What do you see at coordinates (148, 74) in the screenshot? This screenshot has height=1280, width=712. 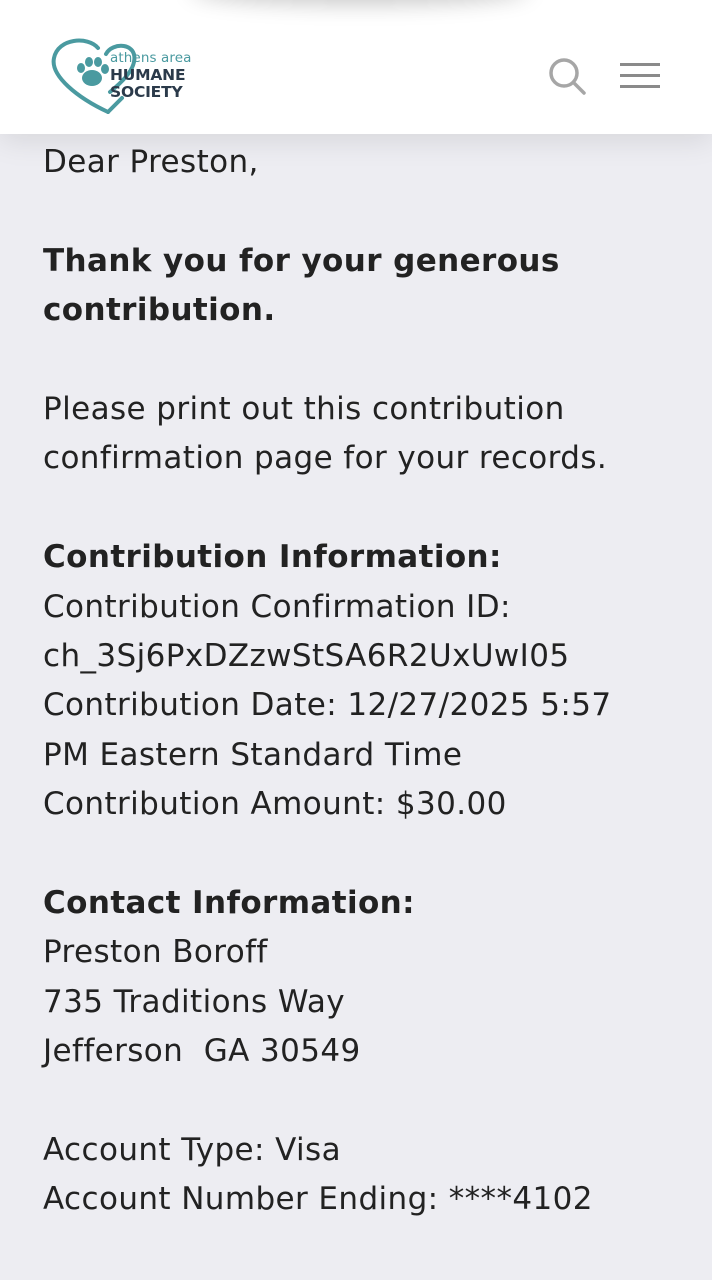 I see `logo-line-humane: HUMANE` at bounding box center [148, 74].